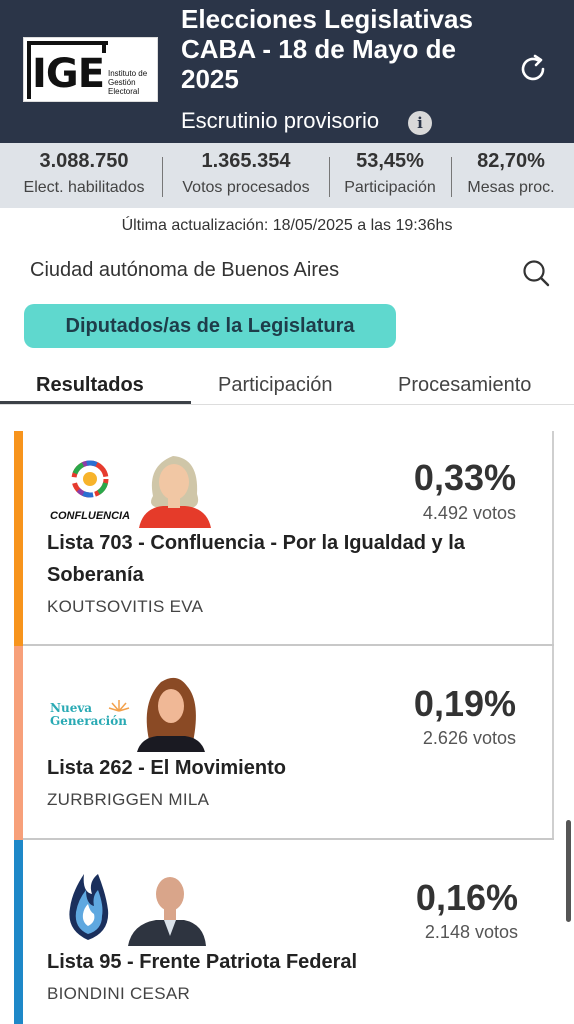  What do you see at coordinates (90, 69) in the screenshot?
I see `ige-logo: IGE Instituto de Gestión Electoral` at bounding box center [90, 69].